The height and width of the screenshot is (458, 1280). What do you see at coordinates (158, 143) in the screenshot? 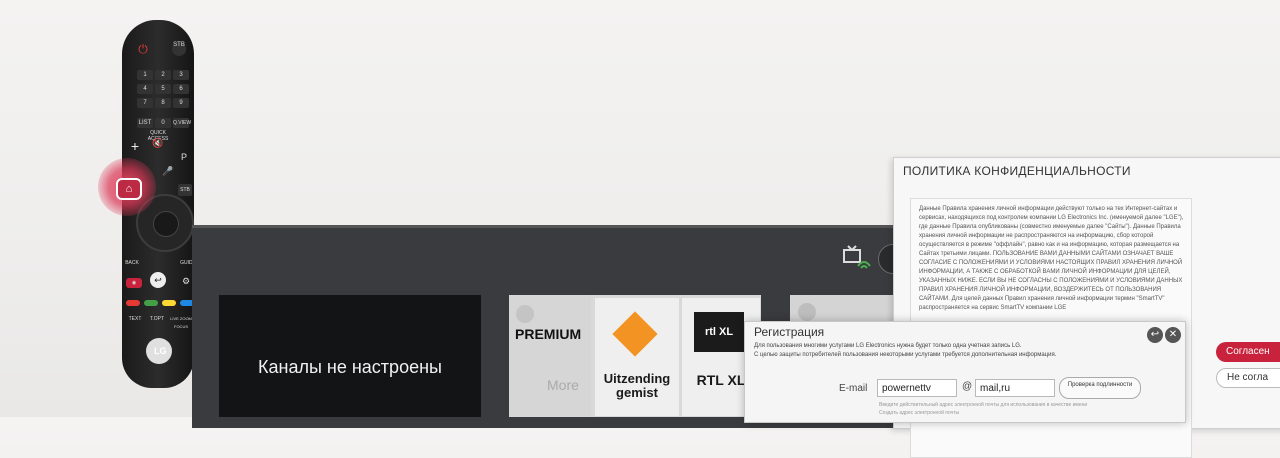
I see `mute-icon: 🔇` at bounding box center [158, 143].